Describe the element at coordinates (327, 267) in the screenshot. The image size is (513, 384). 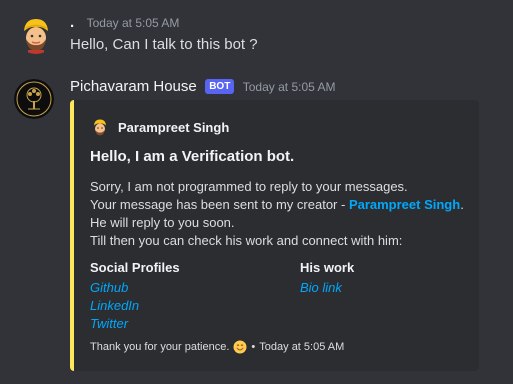
I see `his-work-field-name: His work` at that location.